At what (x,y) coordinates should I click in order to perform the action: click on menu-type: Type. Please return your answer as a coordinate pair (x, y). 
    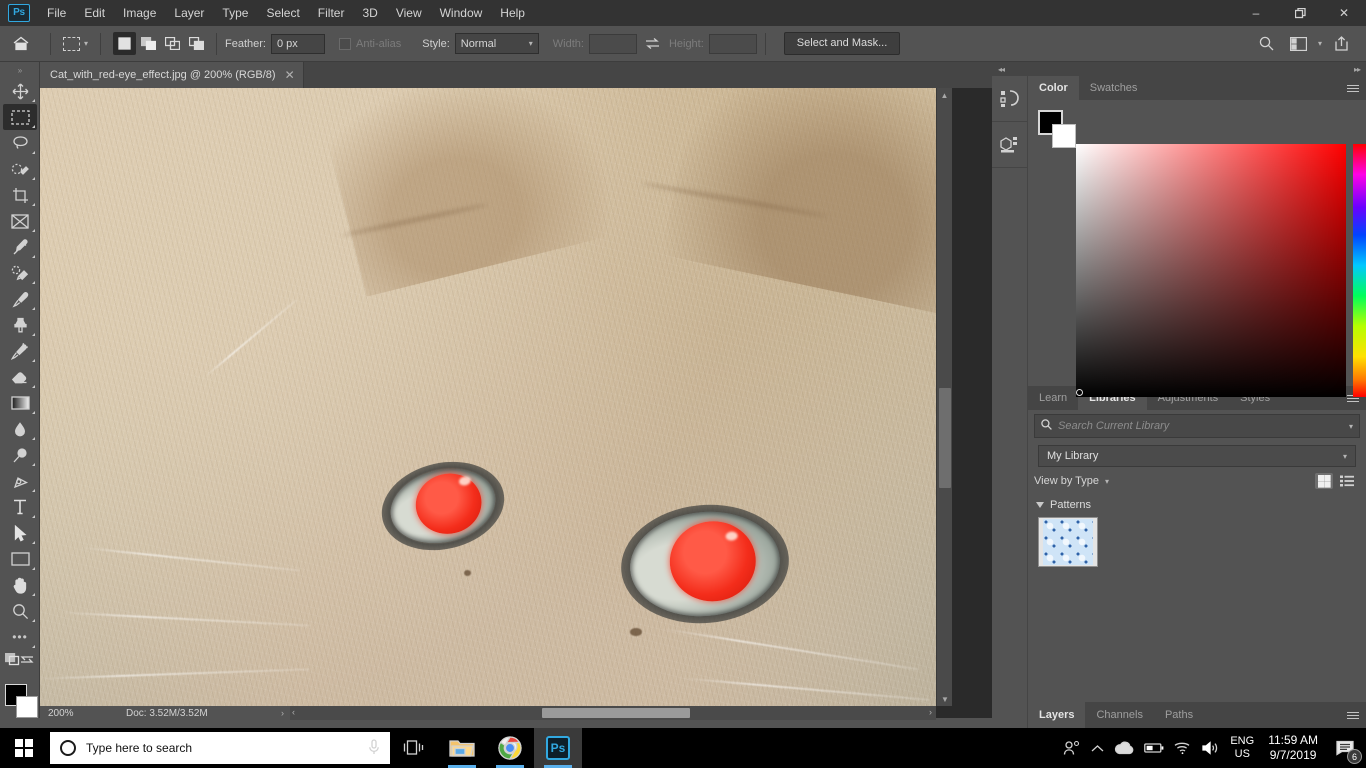
    Looking at the image, I should click on (235, 13).